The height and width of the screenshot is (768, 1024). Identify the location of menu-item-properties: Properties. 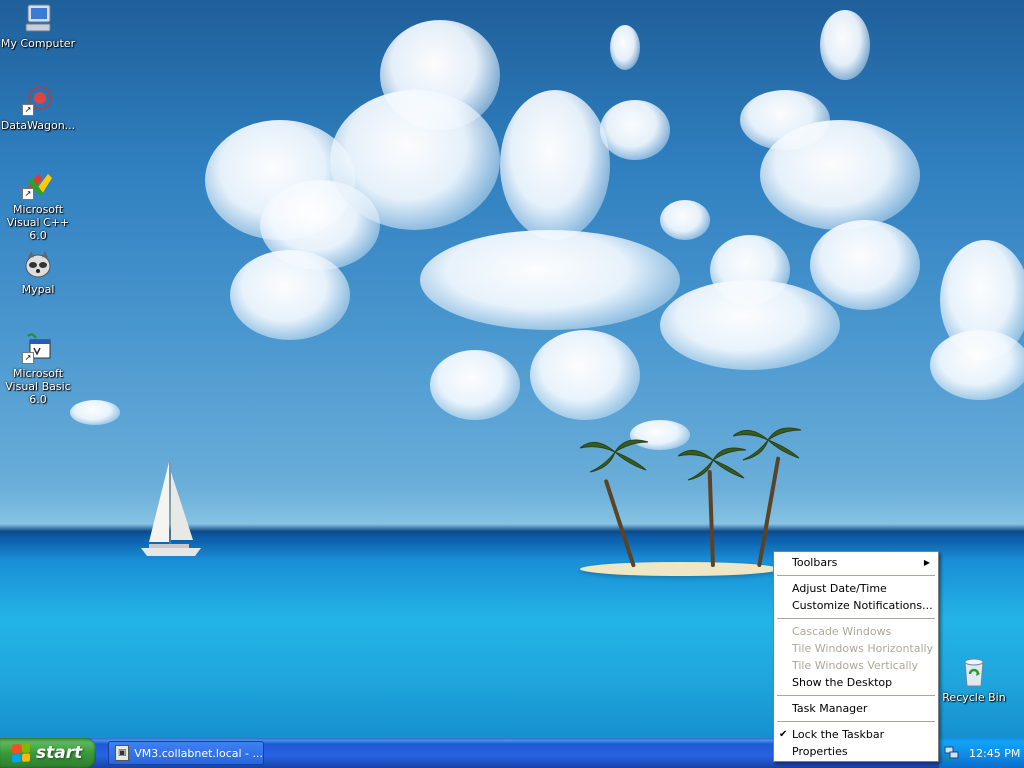
(856, 751).